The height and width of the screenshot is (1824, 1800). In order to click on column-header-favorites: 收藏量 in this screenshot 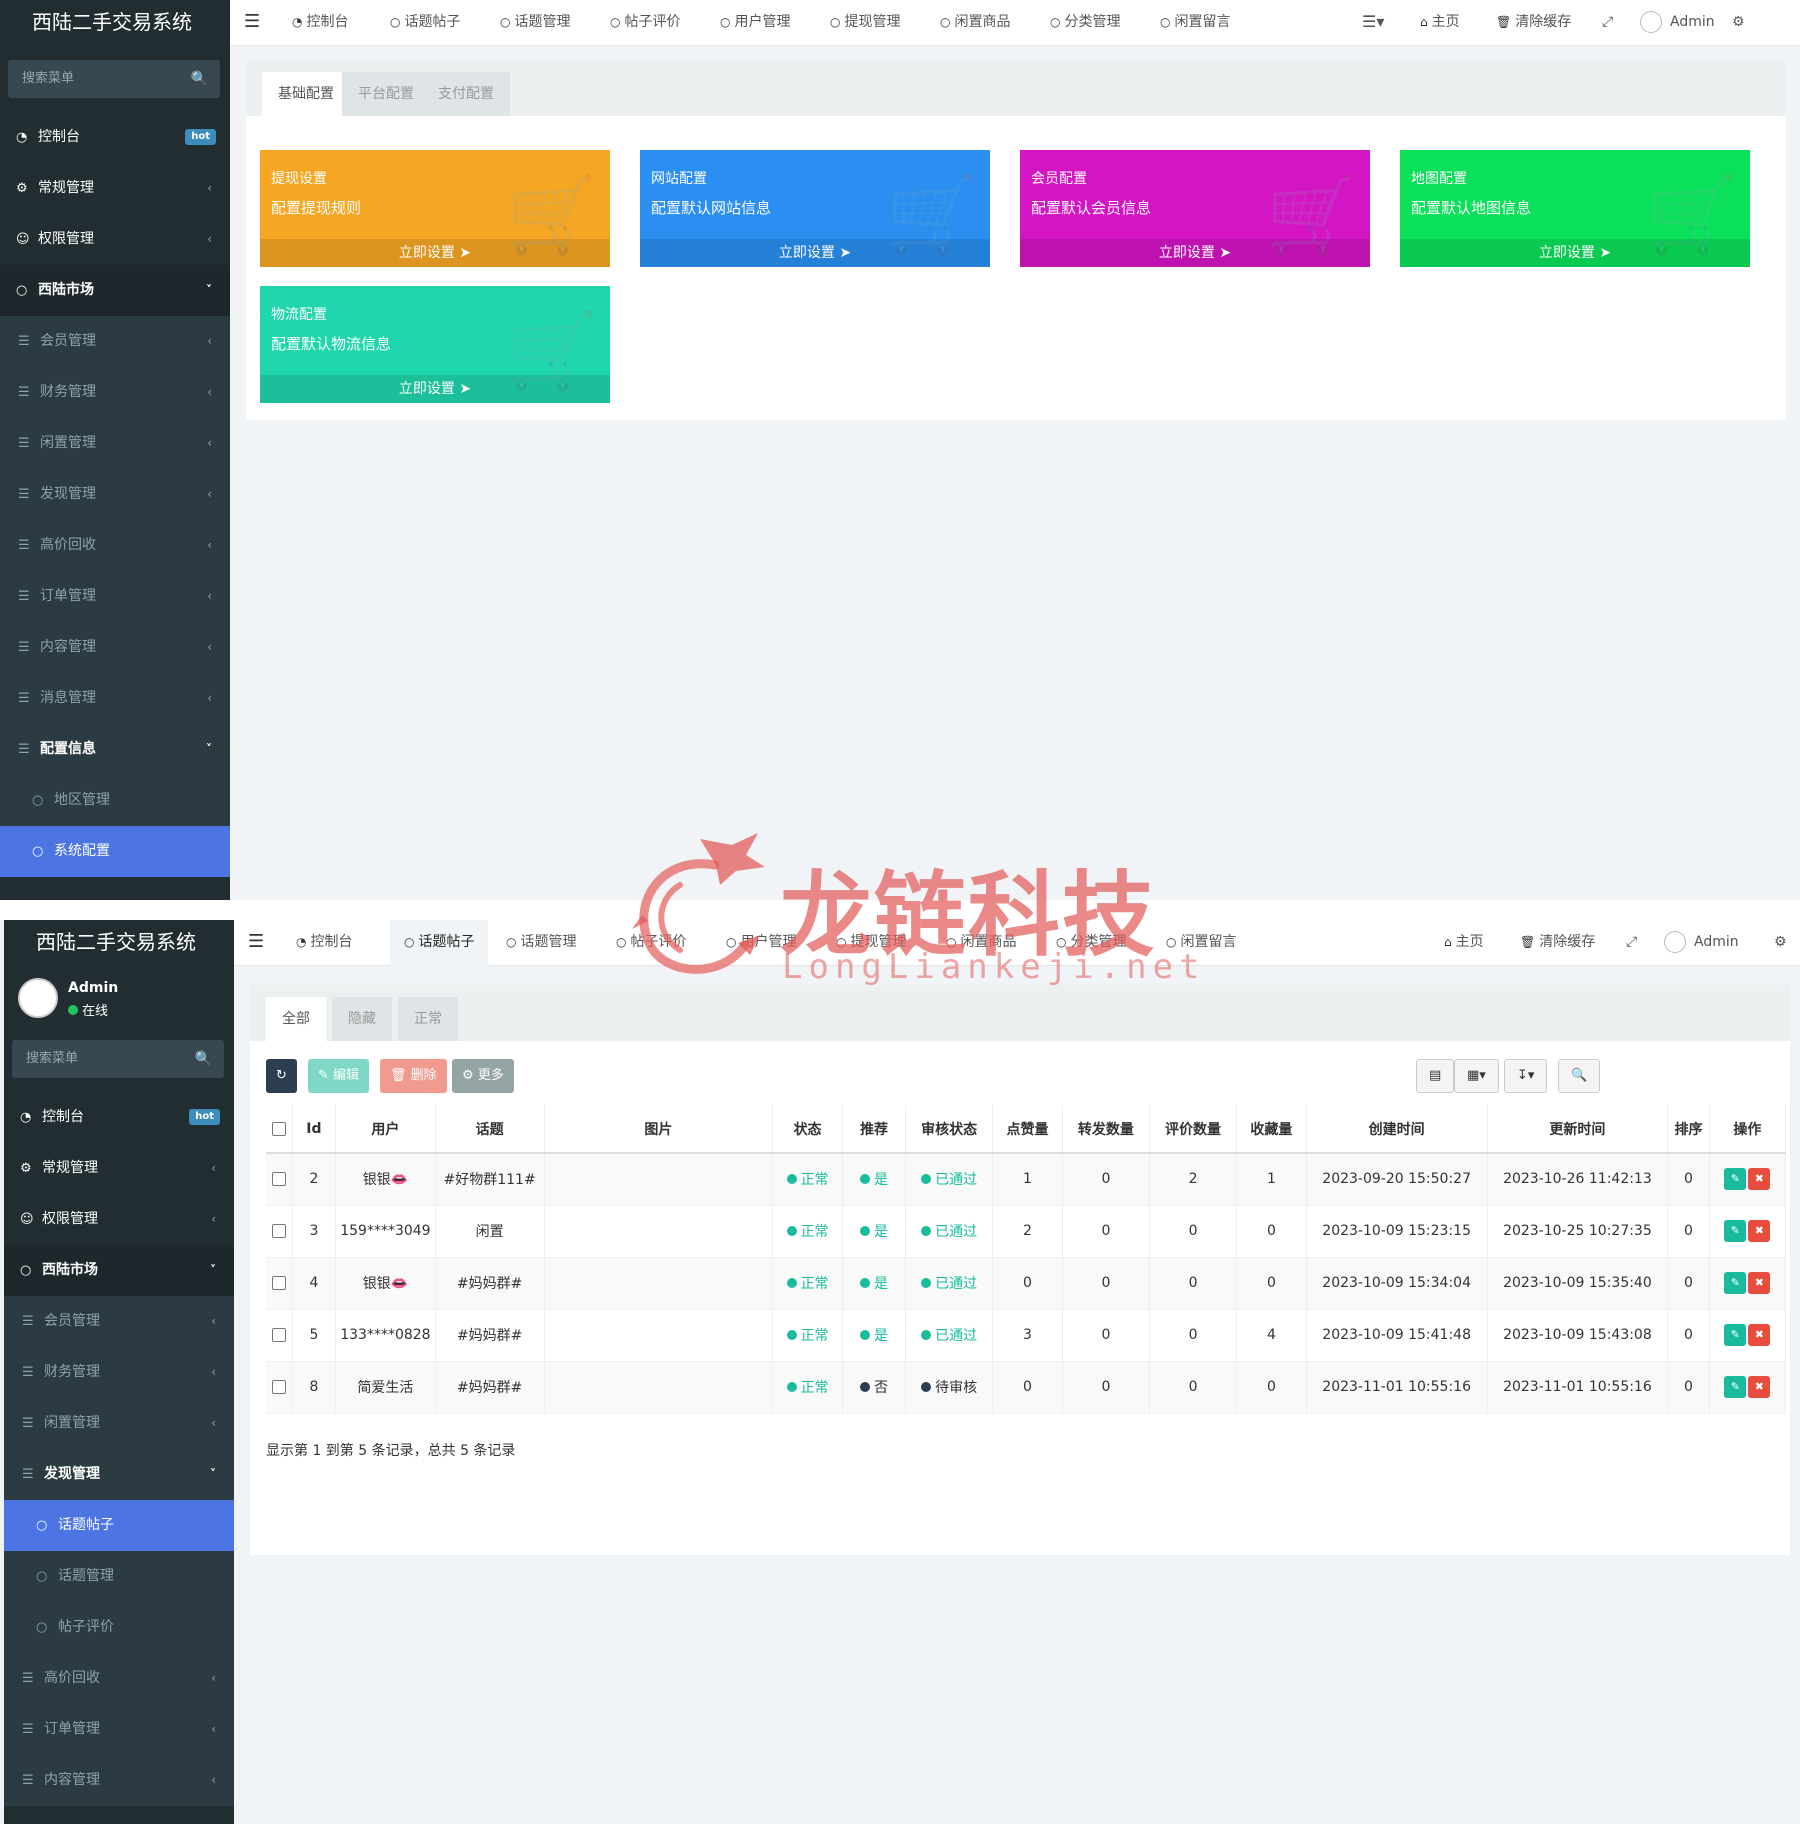, I will do `click(1271, 1129)`.